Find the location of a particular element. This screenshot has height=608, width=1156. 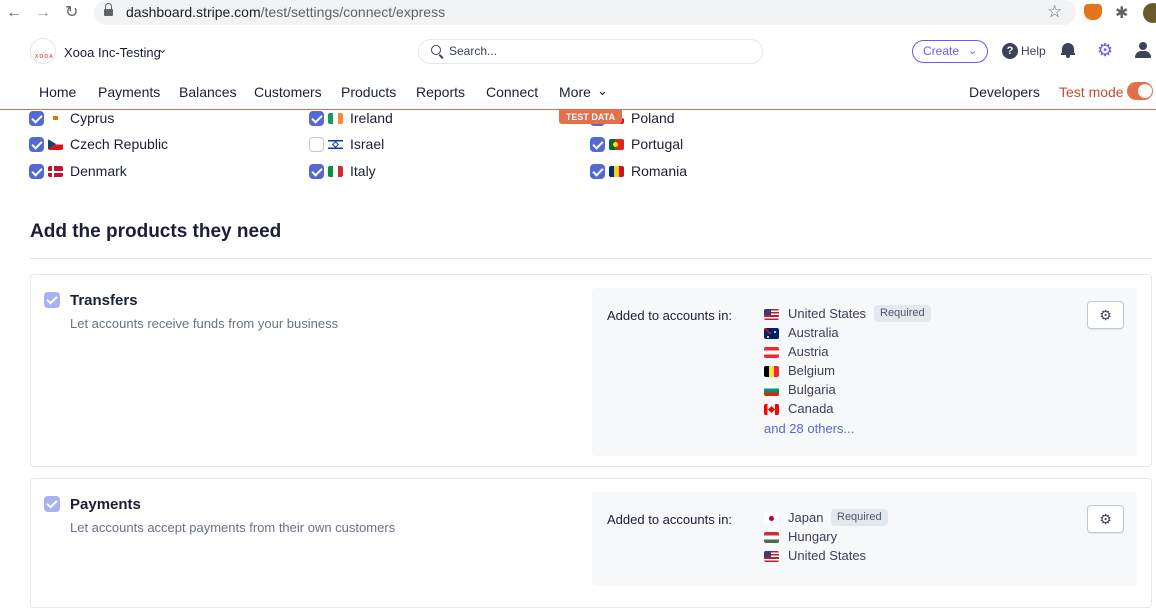

bell-icon is located at coordinates (1068, 50).